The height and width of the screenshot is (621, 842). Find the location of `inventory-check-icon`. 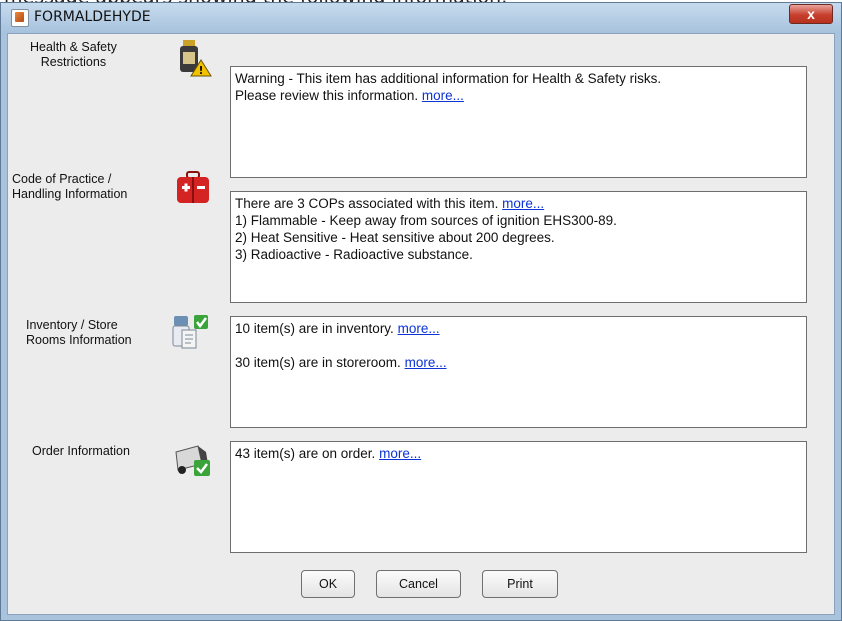

inventory-check-icon is located at coordinates (190, 332).